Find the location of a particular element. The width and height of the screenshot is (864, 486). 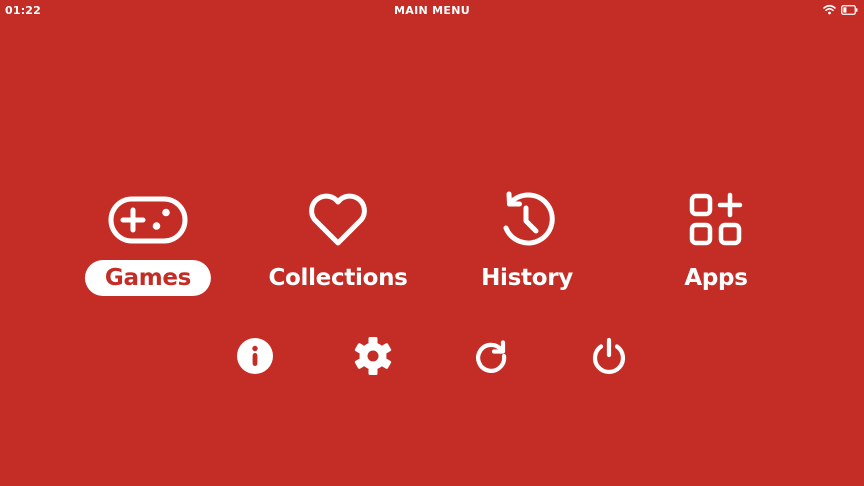

gamepad-icon is located at coordinates (148, 220).